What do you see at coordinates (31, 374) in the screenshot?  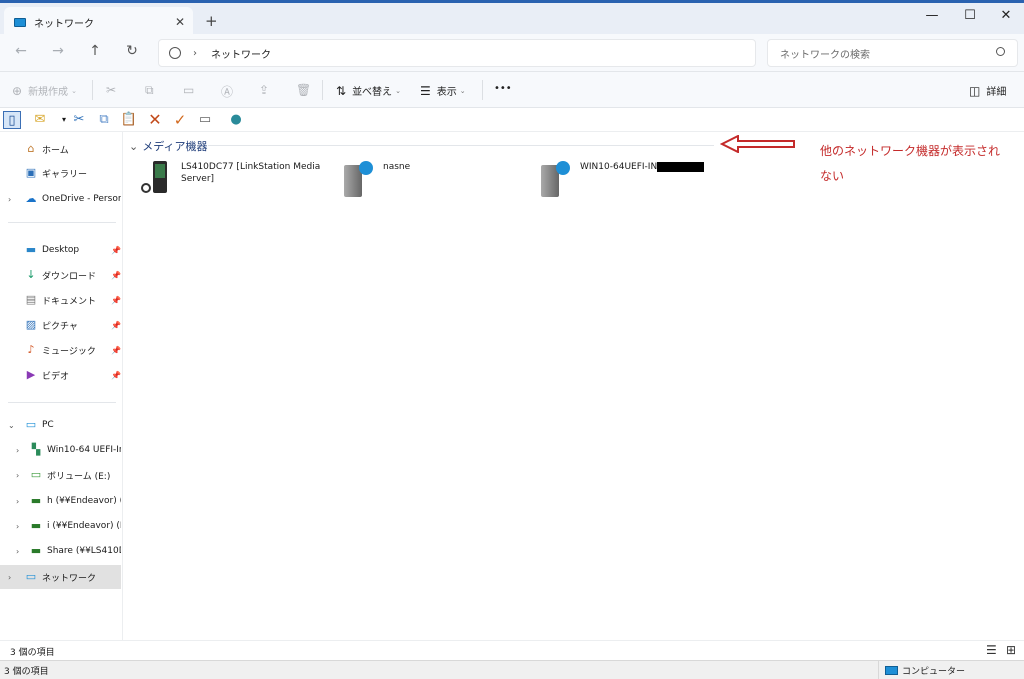 I see `video-icon: ▶` at bounding box center [31, 374].